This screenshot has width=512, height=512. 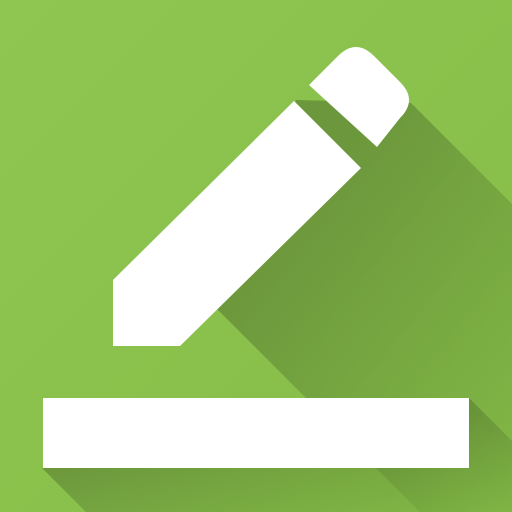 What do you see at coordinates (256, 433) in the screenshot?
I see `baseline-bar-shape` at bounding box center [256, 433].